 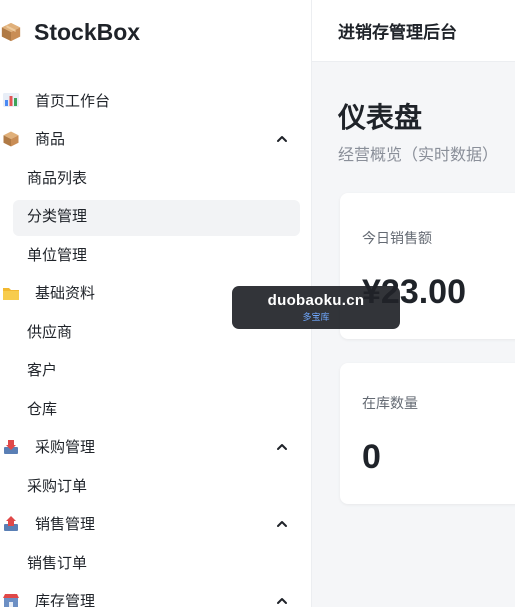 What do you see at coordinates (397, 239) in the screenshot?
I see `stat-label: 今日销售额` at bounding box center [397, 239].